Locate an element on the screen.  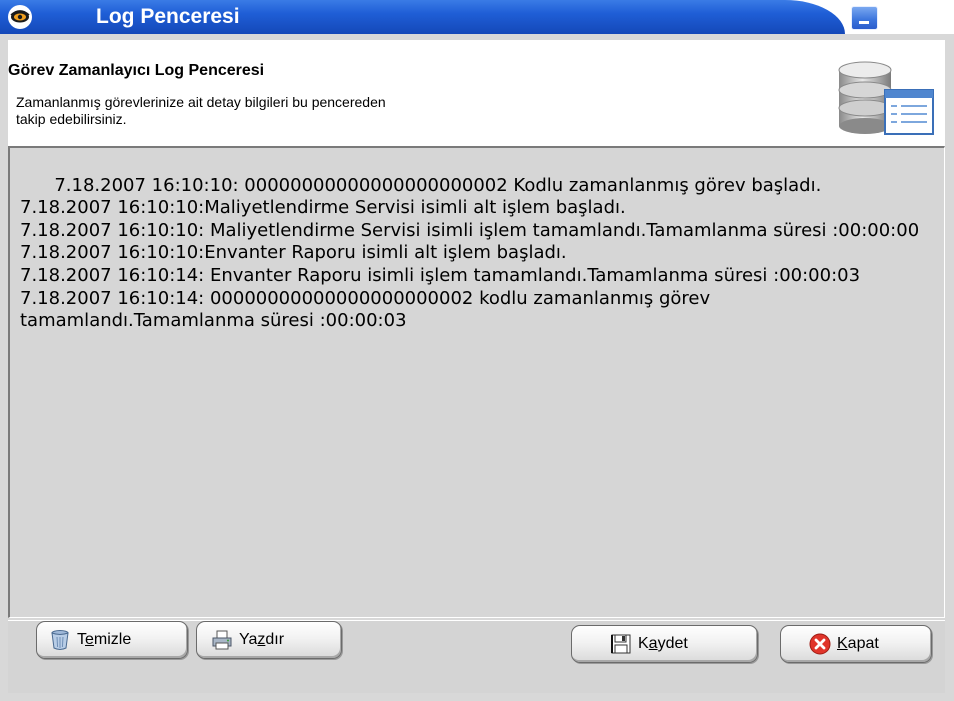
kapat-button: Kapat is located at coordinates (856, 644).